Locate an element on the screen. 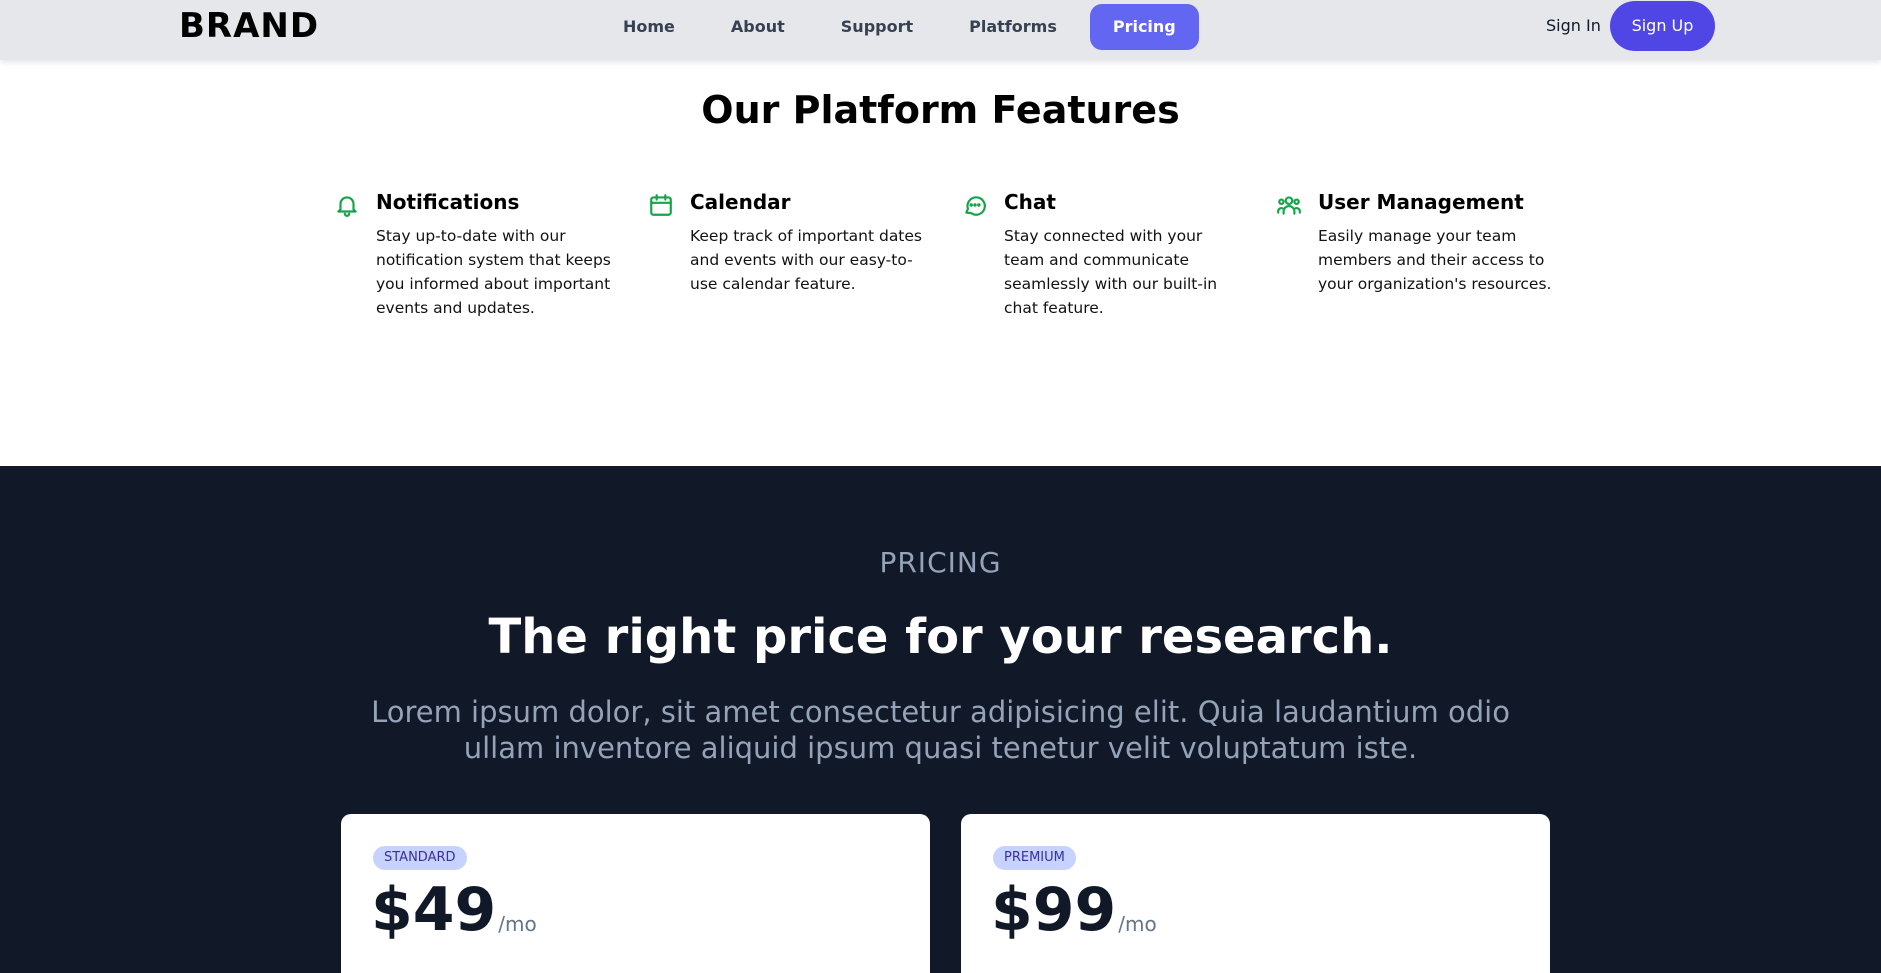 This screenshot has height=973, width=1881. plan-card-standard: STANDARD $49 /mo is located at coordinates (635, 893).